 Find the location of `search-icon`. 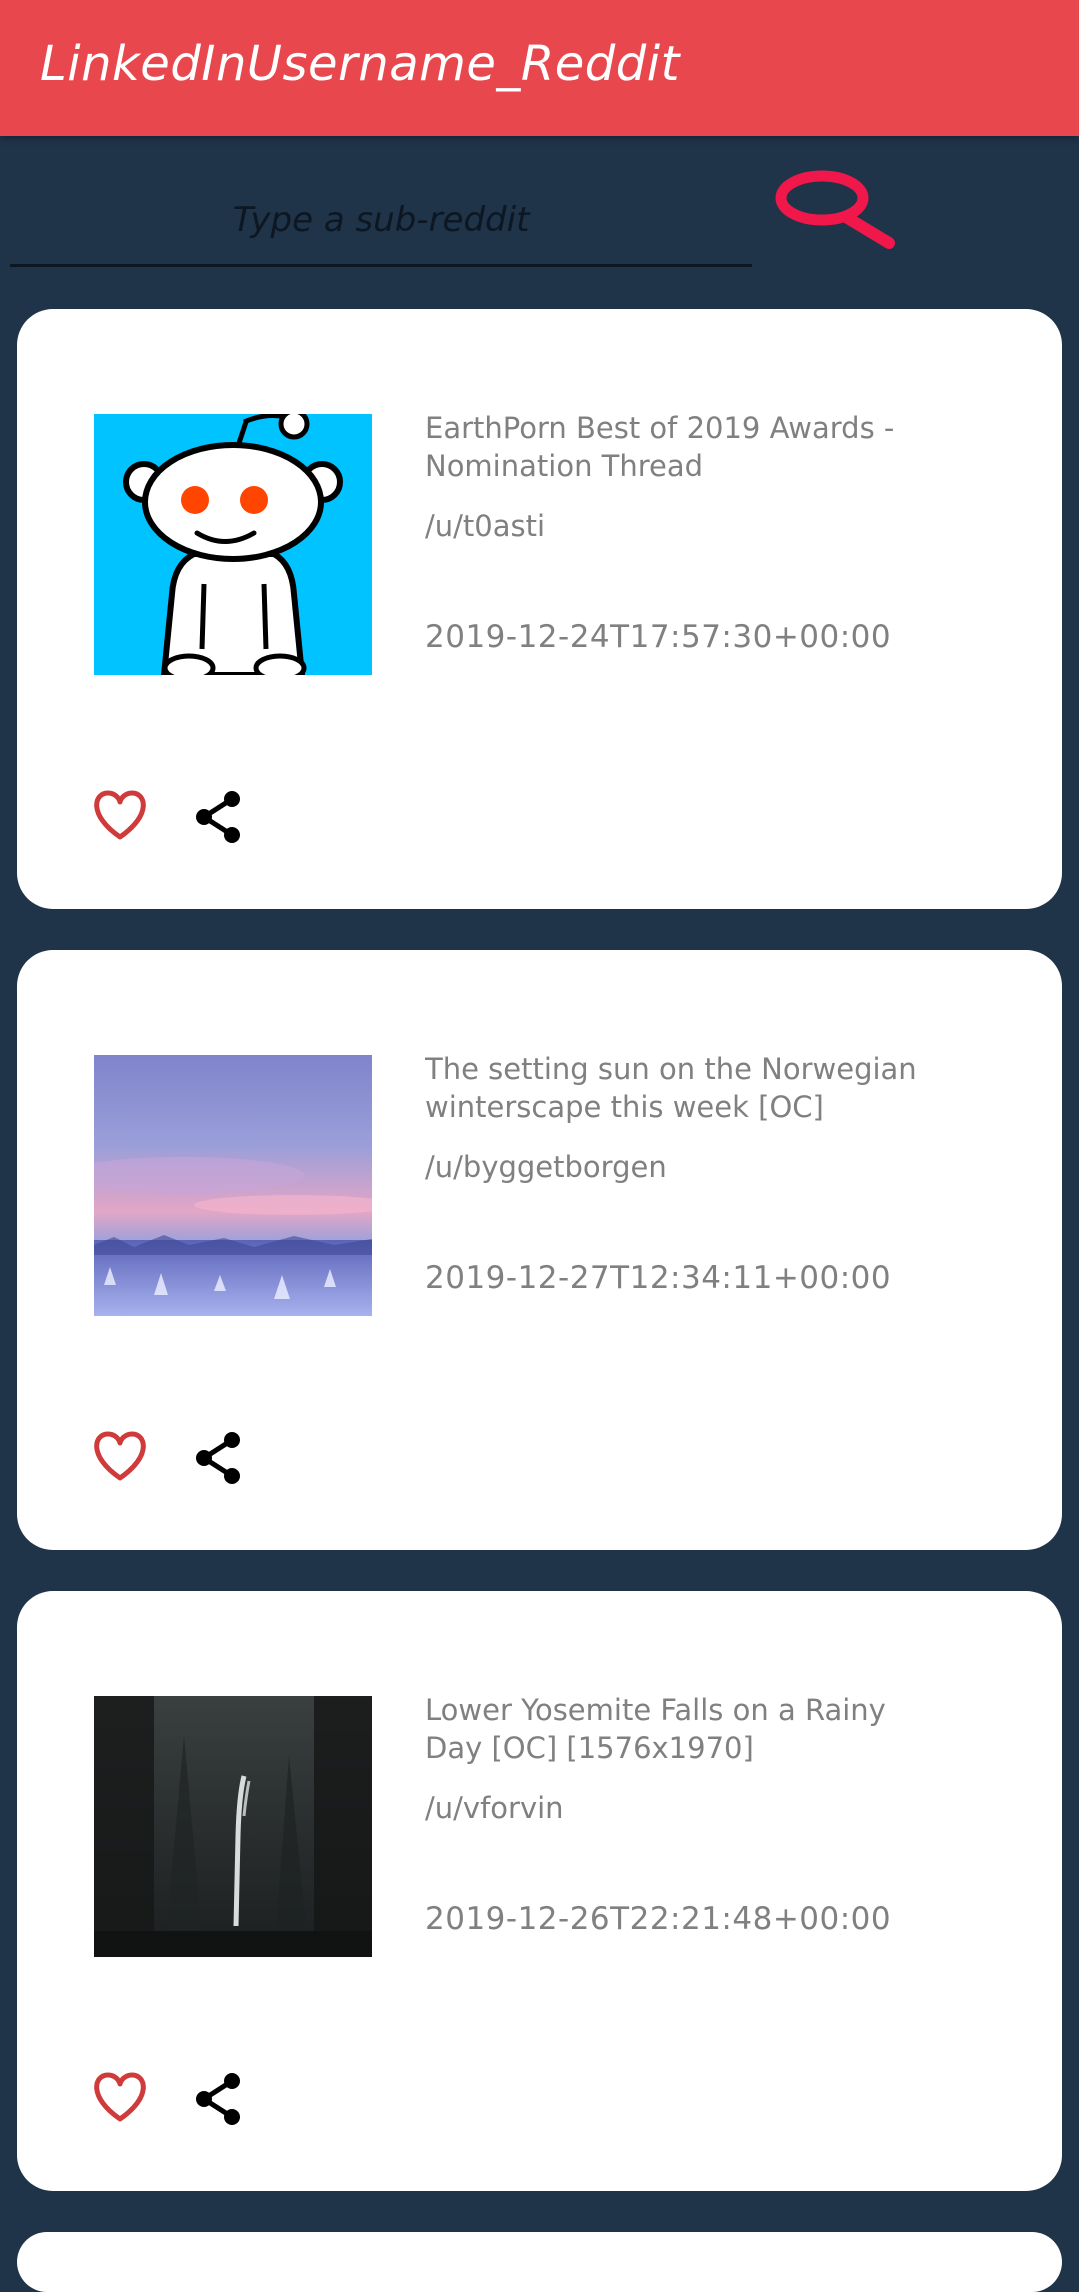

search-icon is located at coordinates (835, 209).